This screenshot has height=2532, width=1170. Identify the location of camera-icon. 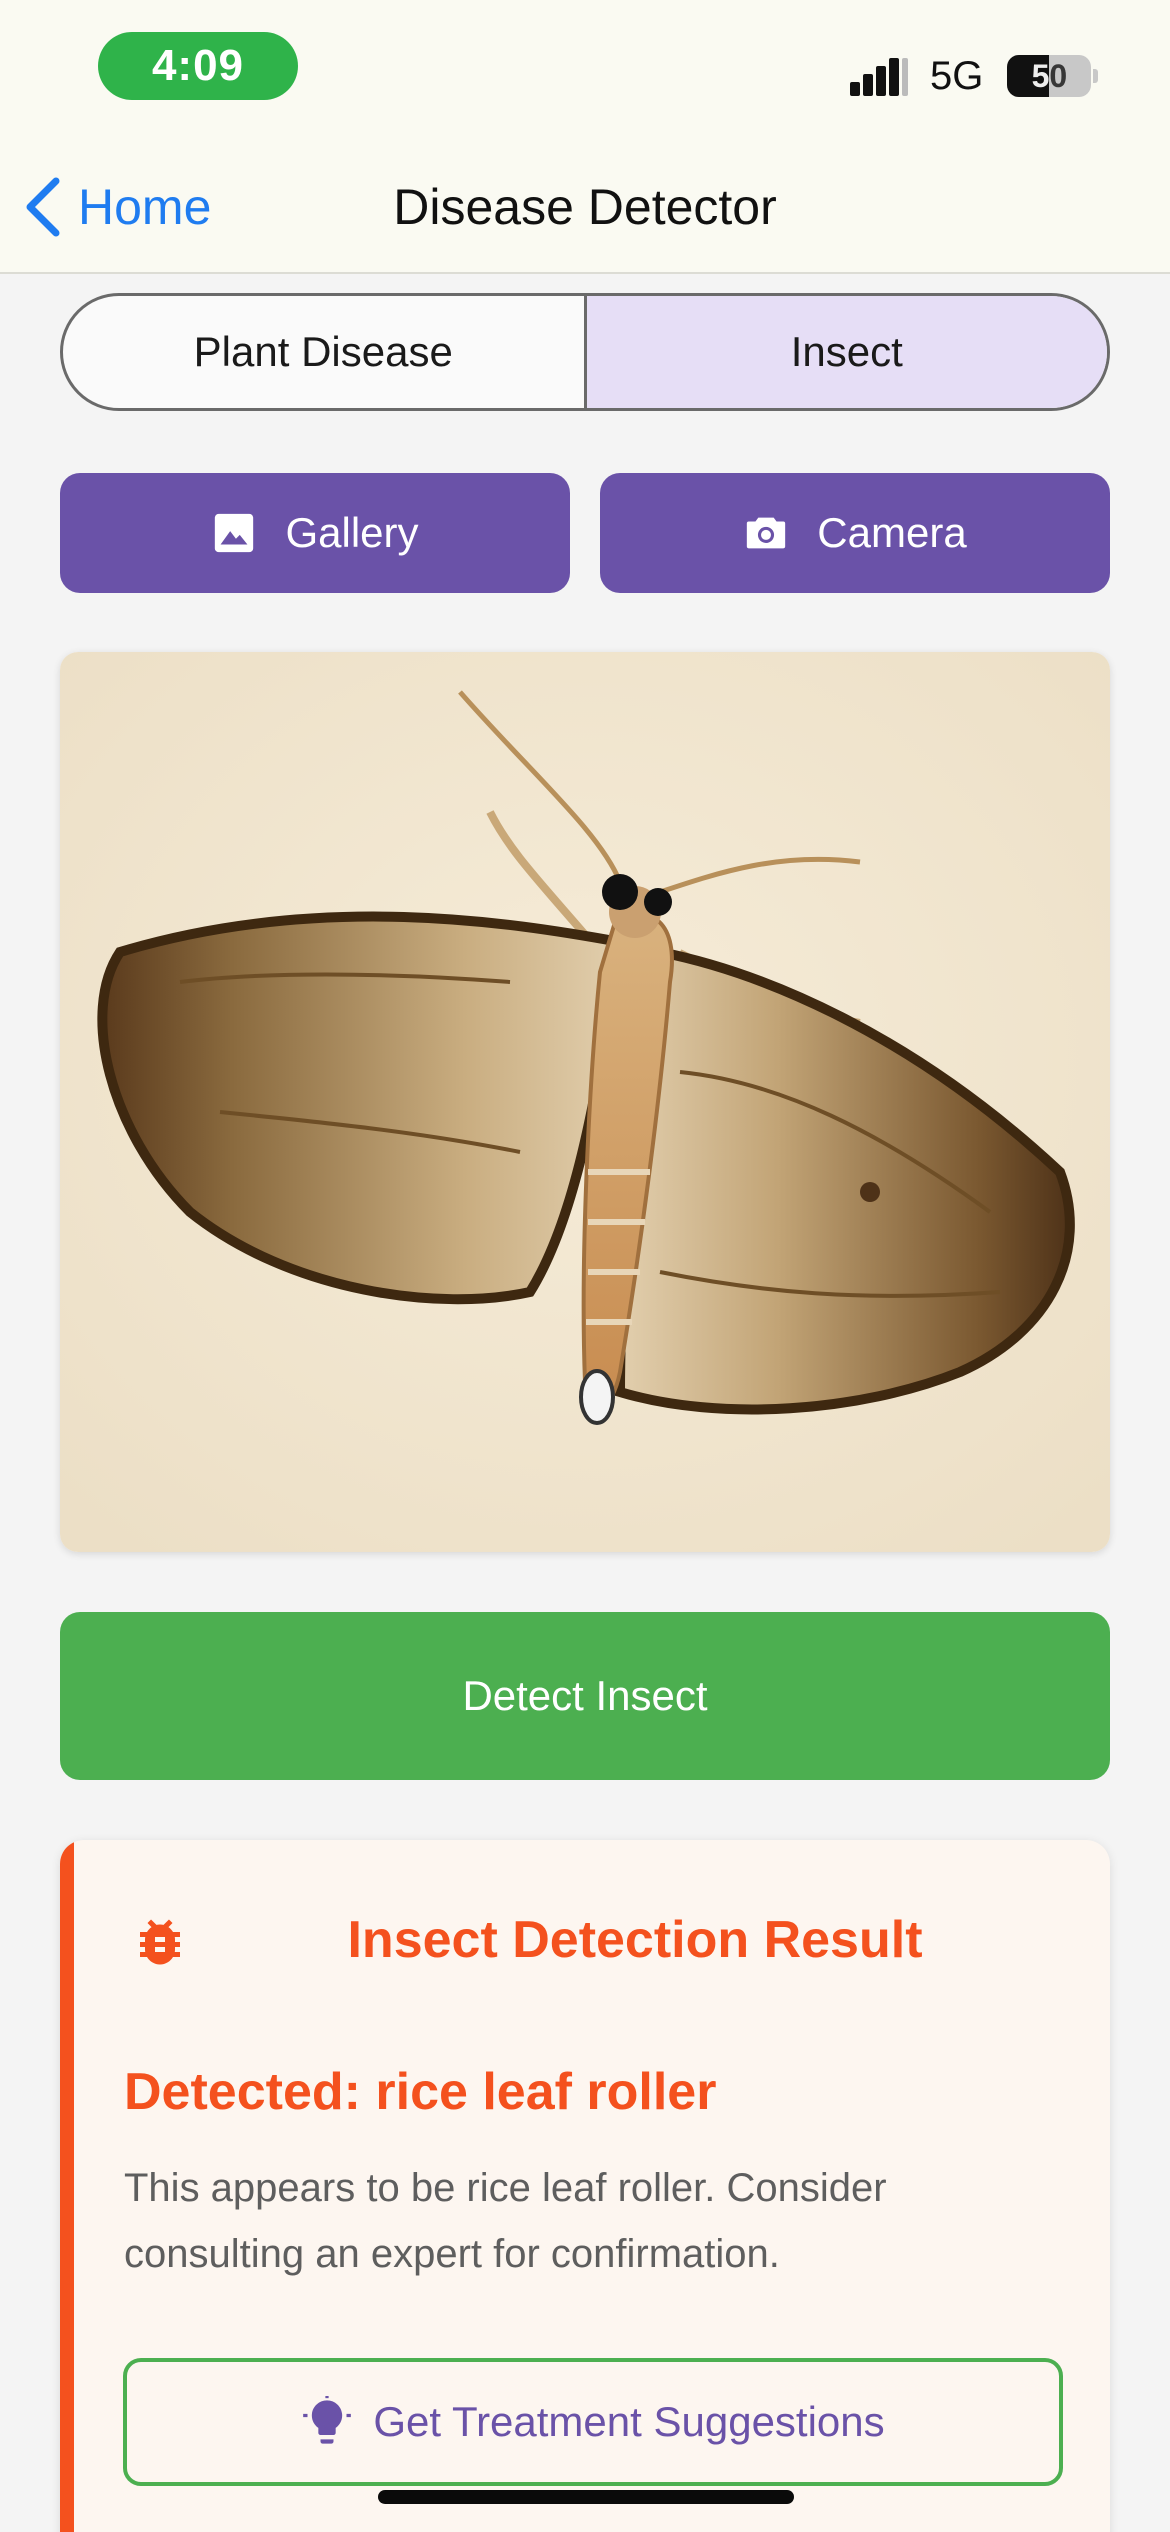
(766, 533).